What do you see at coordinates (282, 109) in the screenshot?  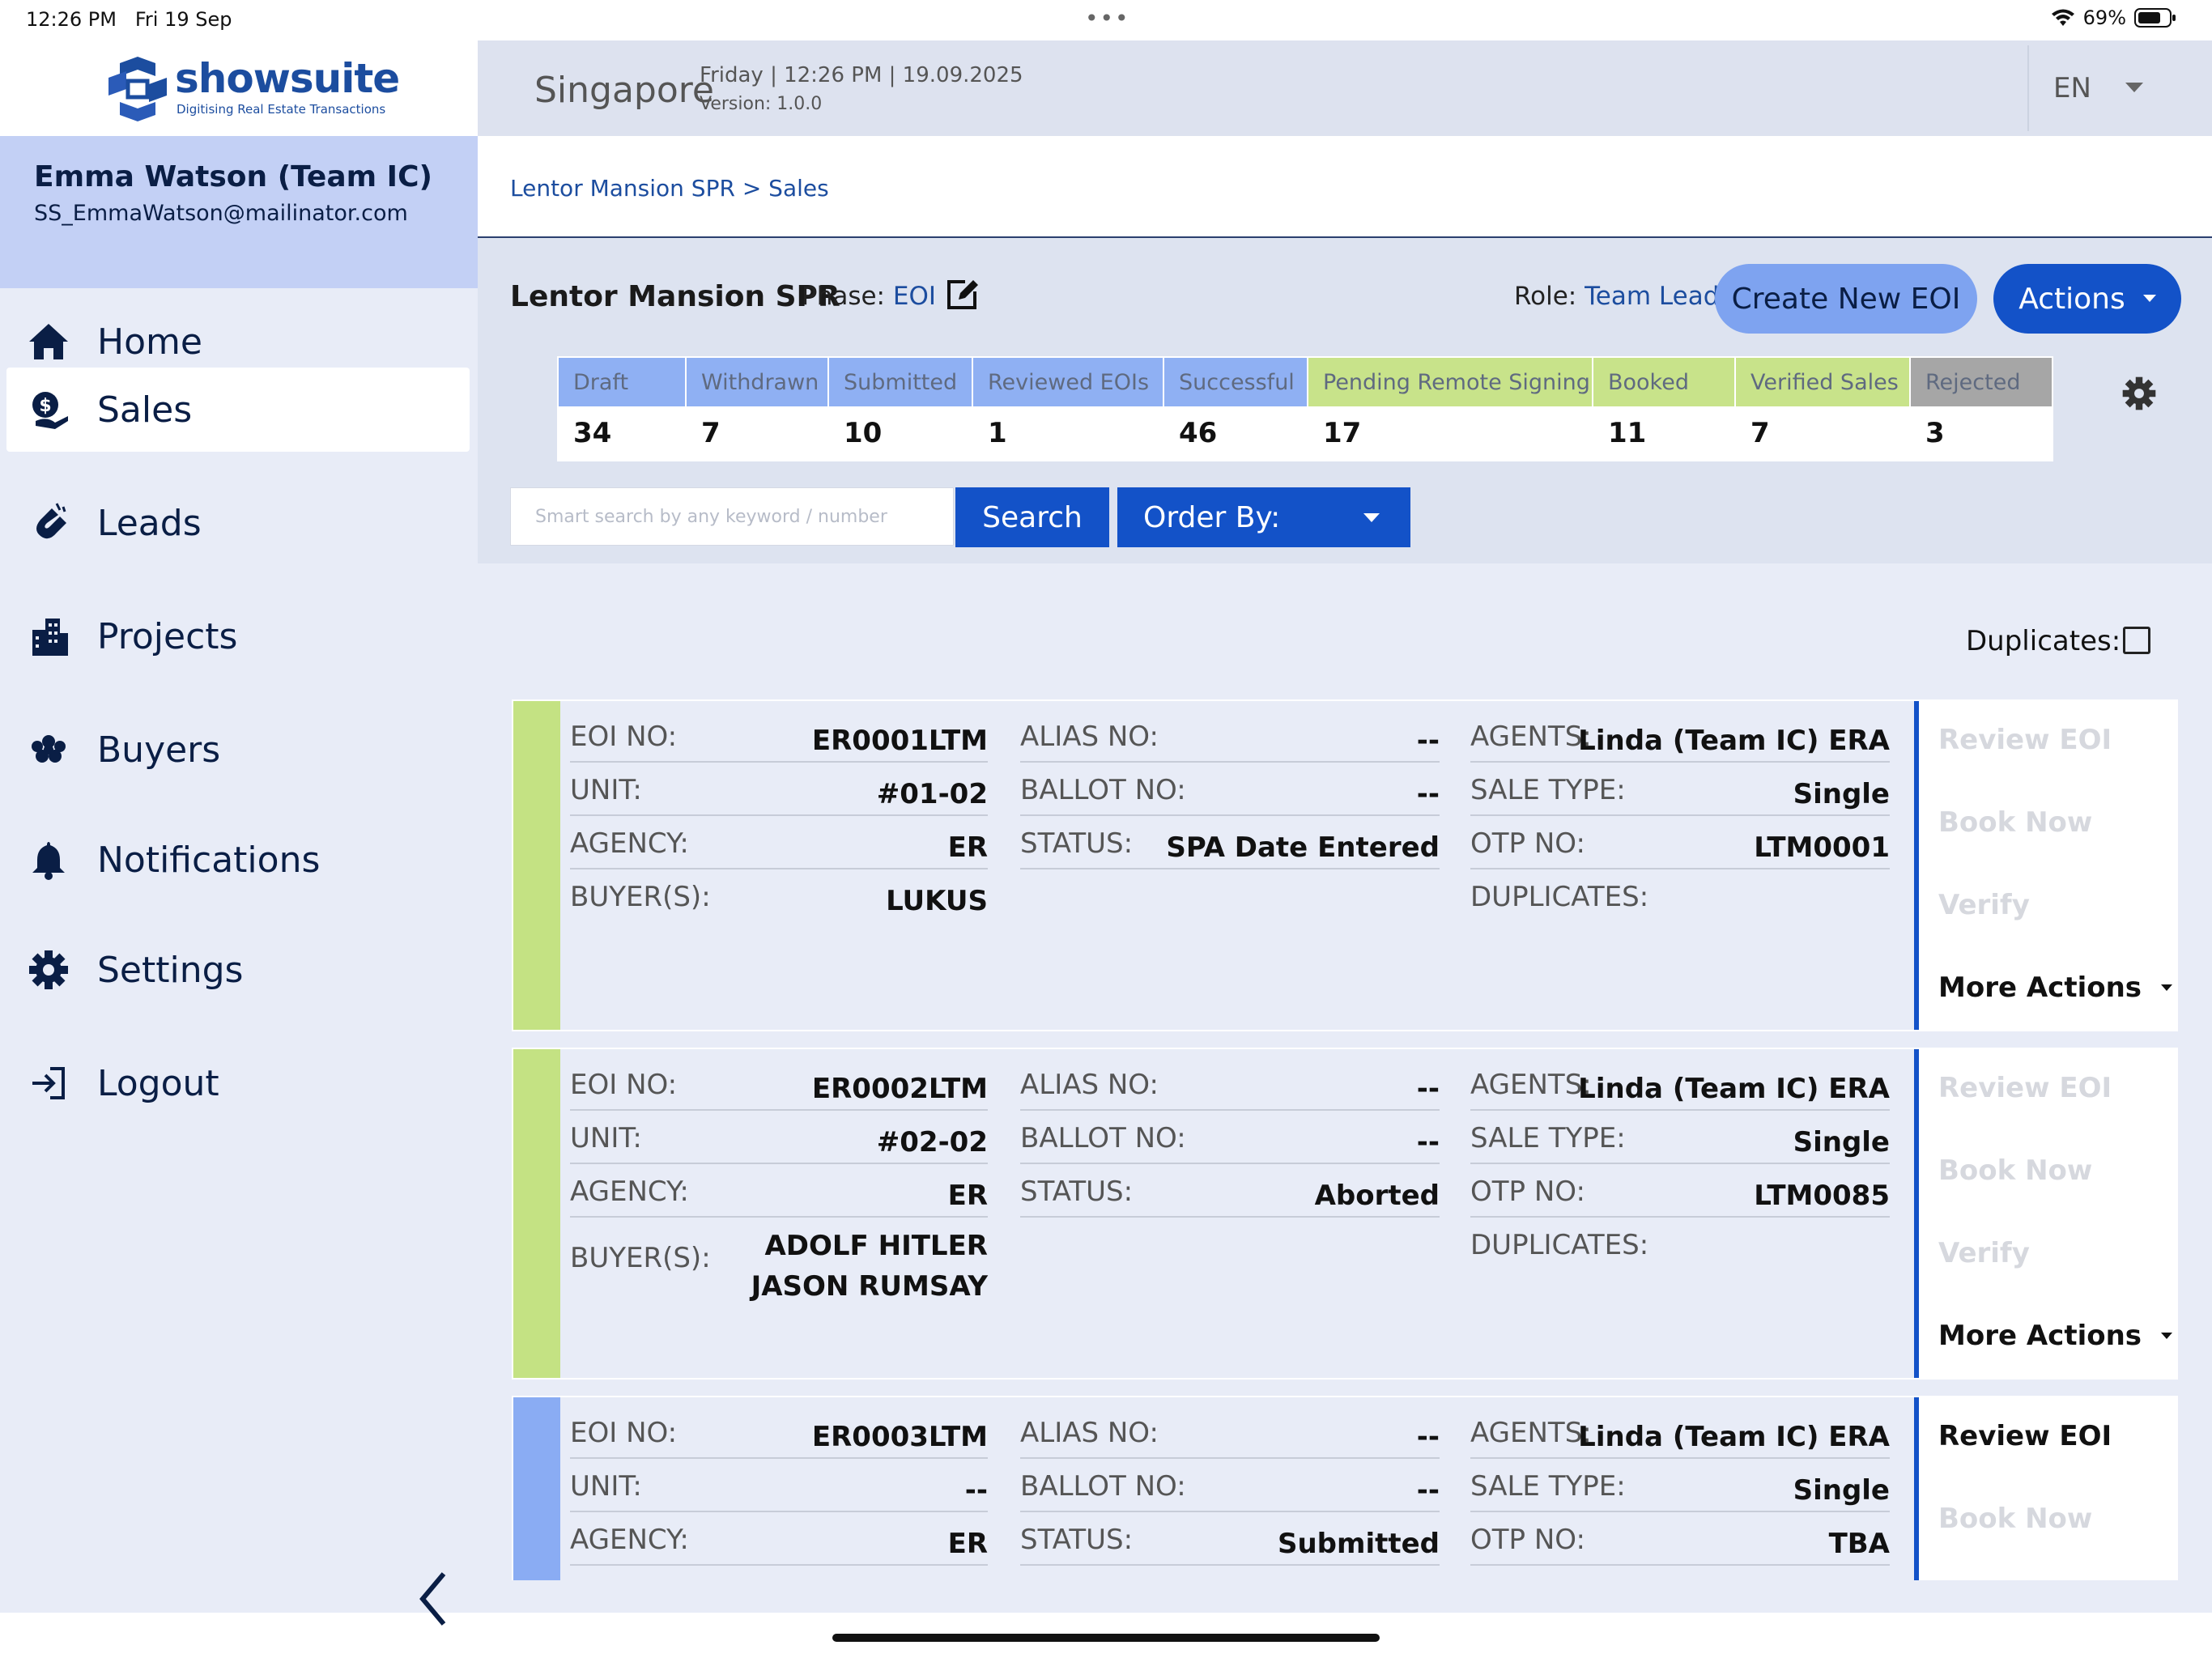 I see `logo-tagline: Digitising Real Estate Transactions` at bounding box center [282, 109].